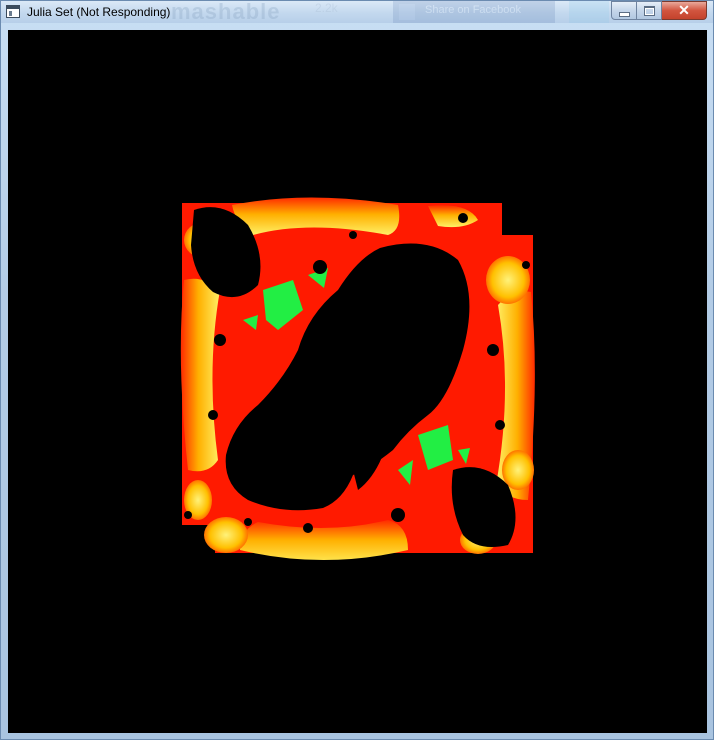  What do you see at coordinates (326, 8) in the screenshot?
I see `ghost-share-count: 2.2k` at bounding box center [326, 8].